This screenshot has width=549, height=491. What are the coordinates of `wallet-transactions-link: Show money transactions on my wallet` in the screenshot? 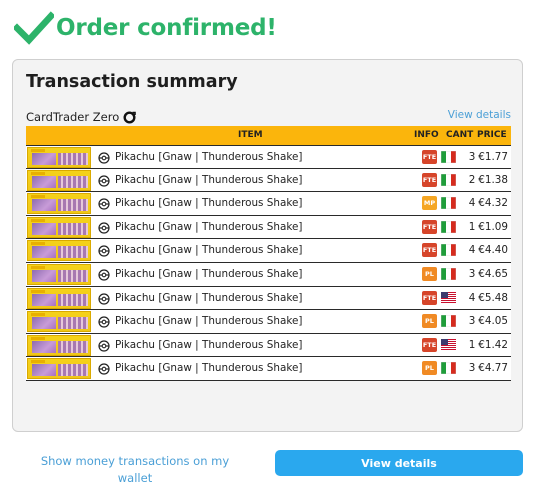 It's located at (135, 470).